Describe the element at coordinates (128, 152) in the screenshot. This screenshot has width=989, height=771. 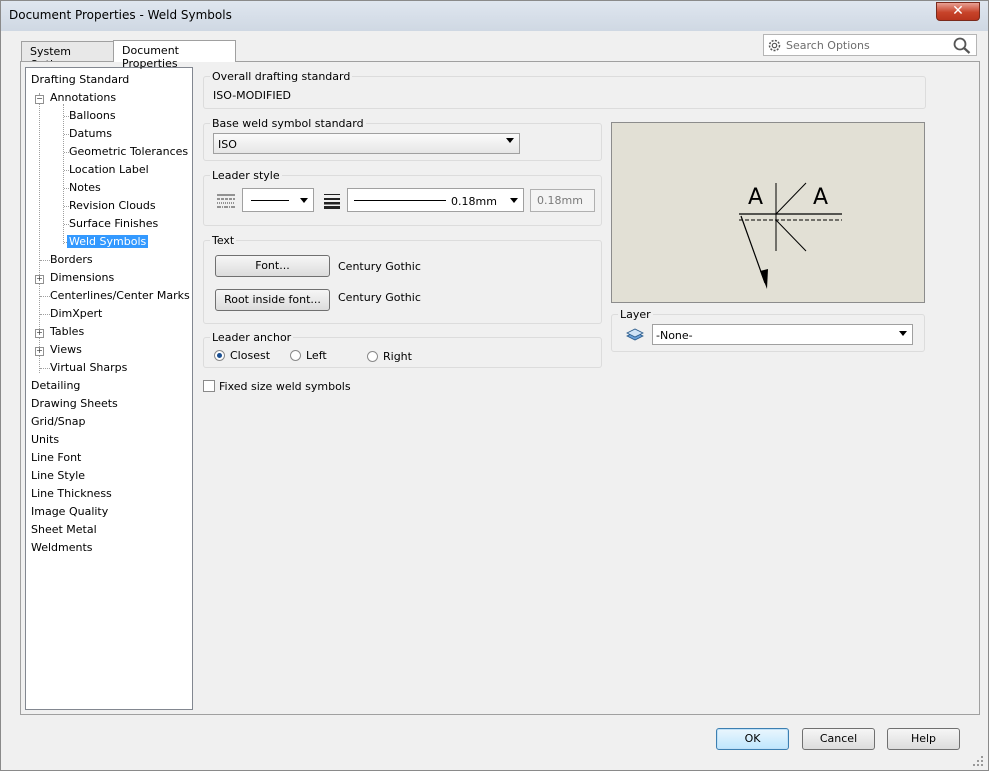
I see `tree-item-geometric-tolerances: Geometric Tolerances` at that location.